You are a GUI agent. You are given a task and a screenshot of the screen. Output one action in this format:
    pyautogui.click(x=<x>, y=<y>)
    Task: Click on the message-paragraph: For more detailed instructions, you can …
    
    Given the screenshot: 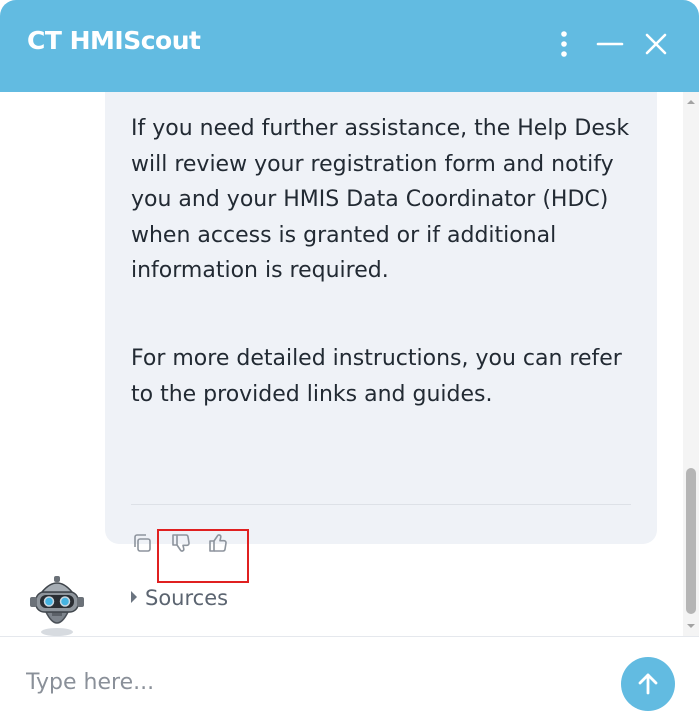 What is the action you would take?
    pyautogui.click(x=376, y=376)
    